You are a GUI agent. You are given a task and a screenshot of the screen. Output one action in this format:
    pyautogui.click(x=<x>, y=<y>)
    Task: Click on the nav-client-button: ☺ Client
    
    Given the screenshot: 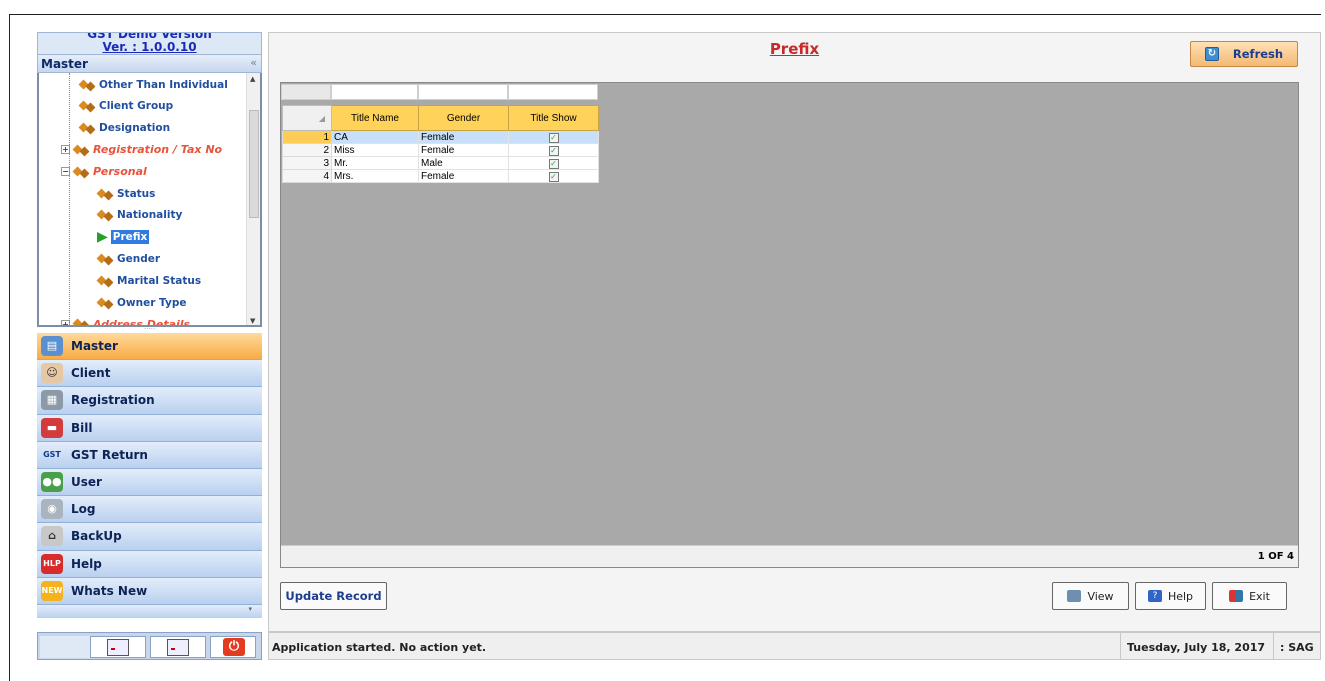 What is the action you would take?
    pyautogui.click(x=149, y=374)
    